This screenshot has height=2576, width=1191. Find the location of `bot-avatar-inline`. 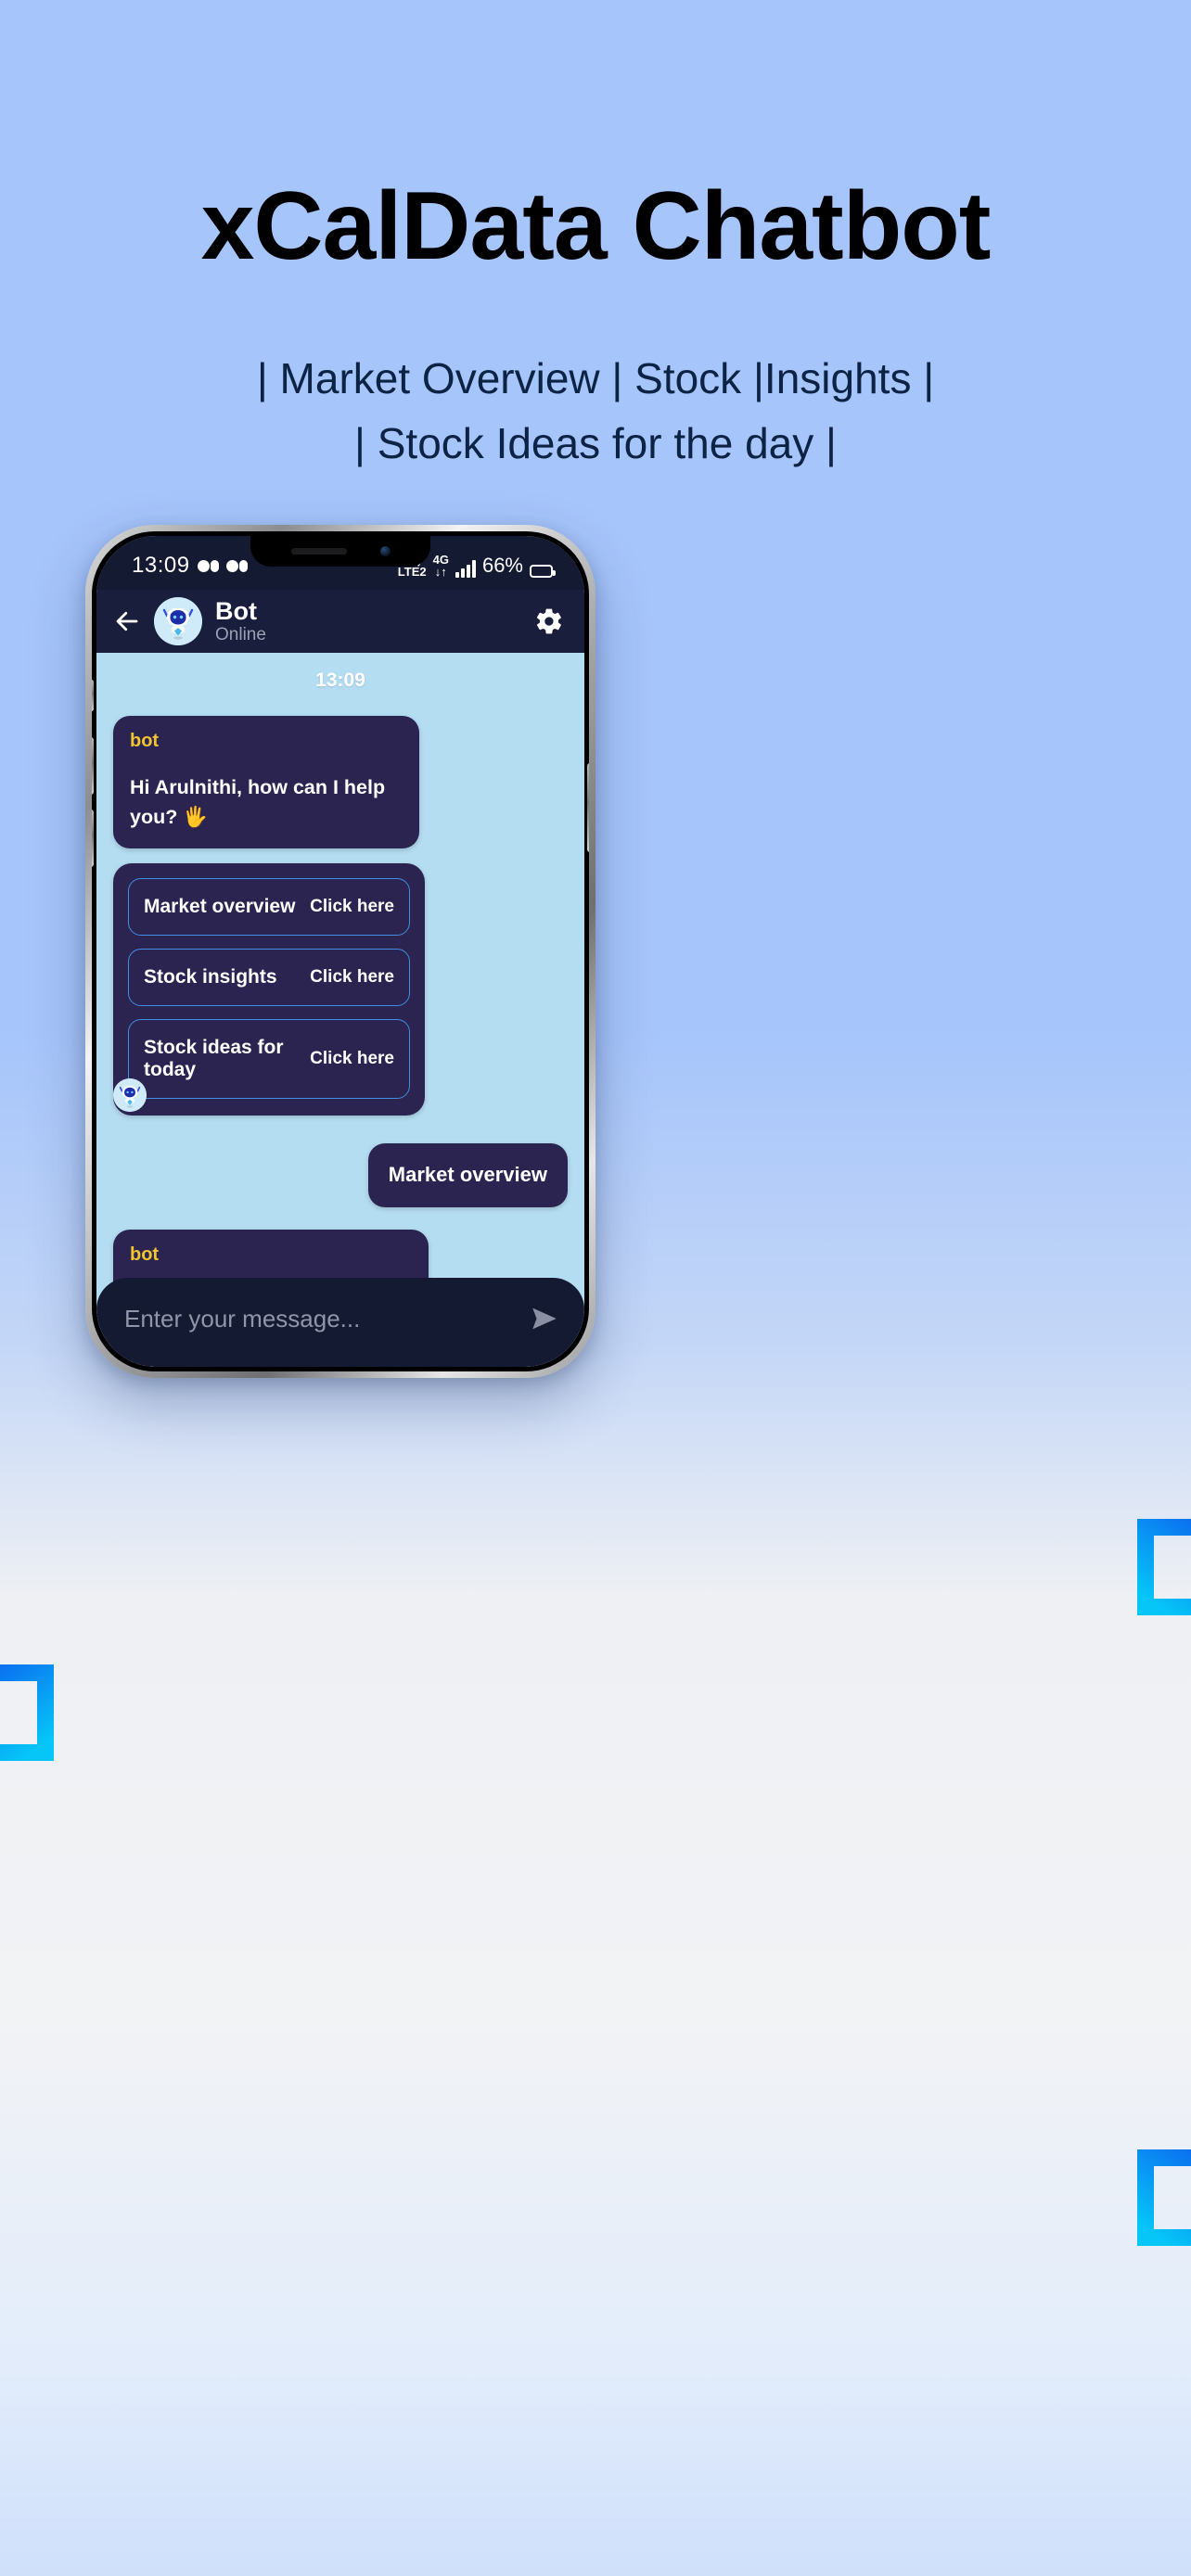

bot-avatar-inline is located at coordinates (130, 1096).